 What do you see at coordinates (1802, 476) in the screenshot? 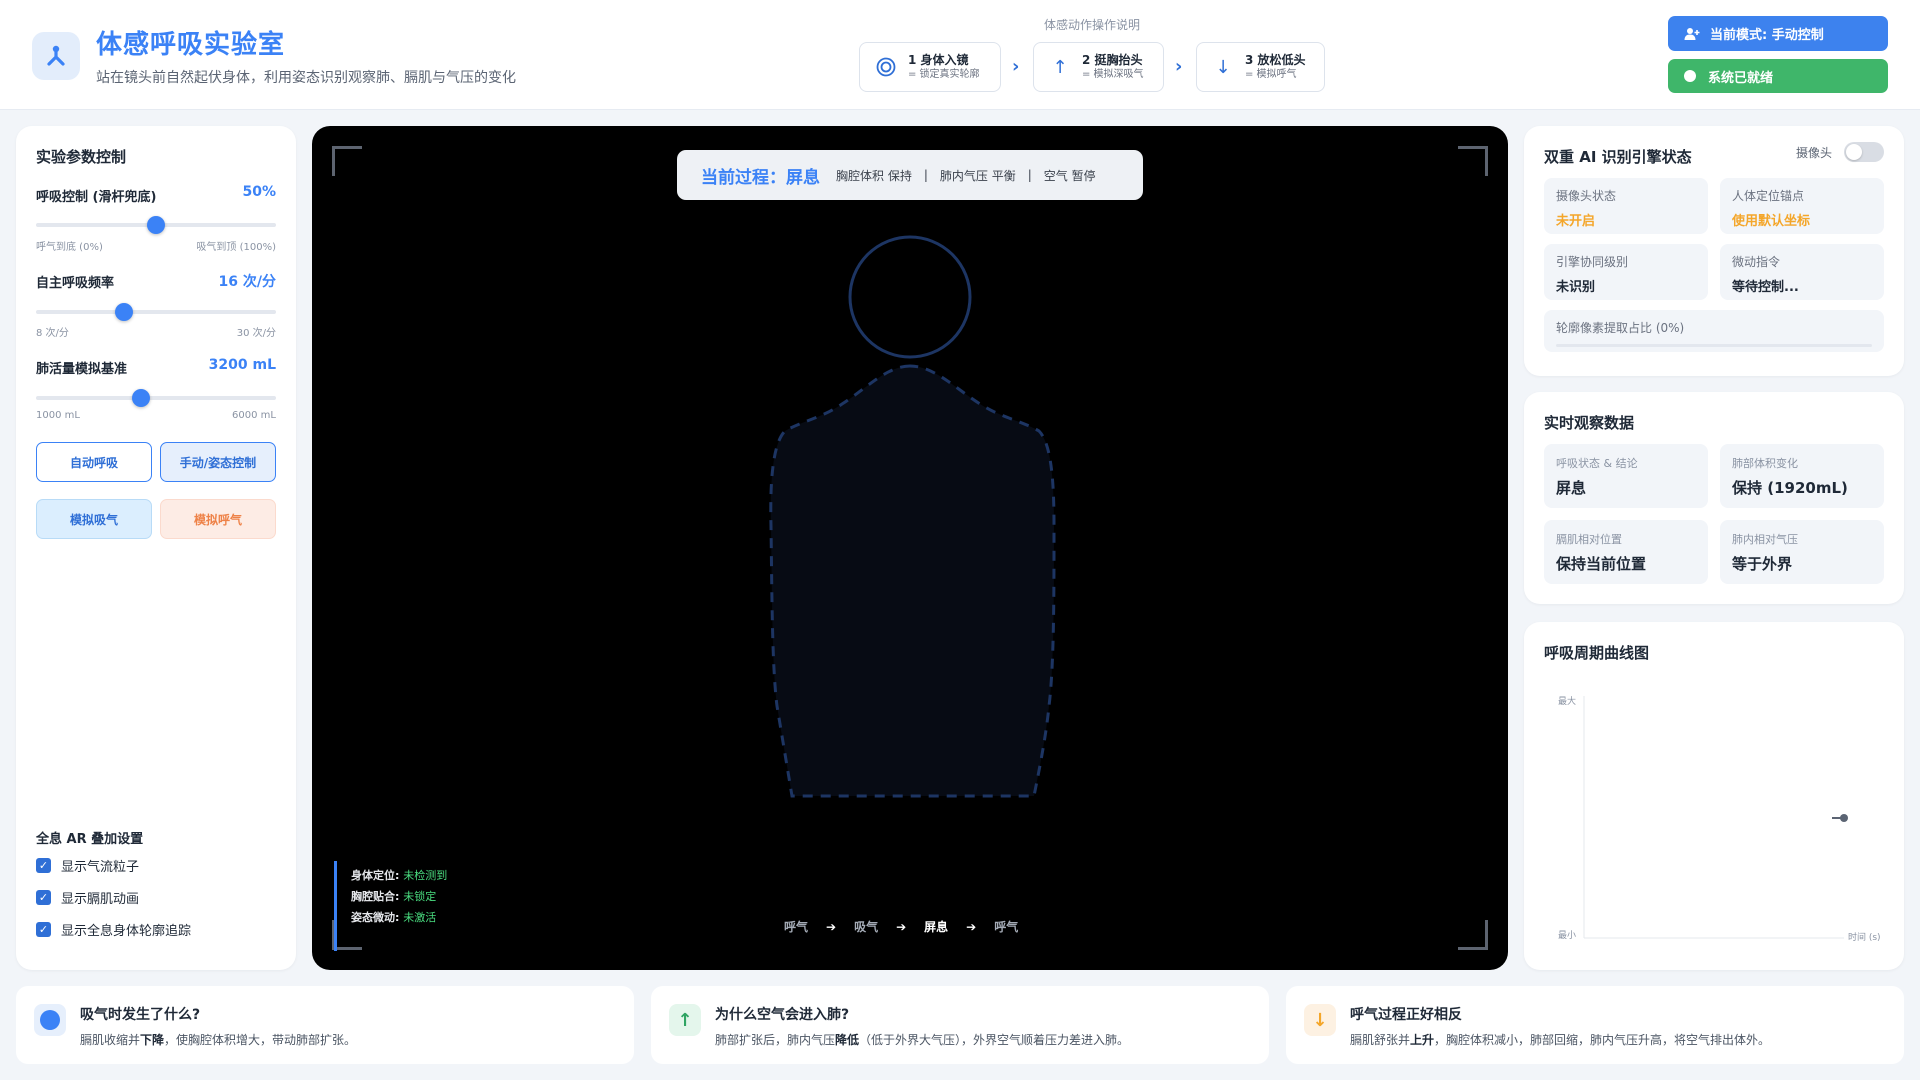
I see `tile-lung-volume: 肺部体积变化 保持 (1920mL)` at bounding box center [1802, 476].